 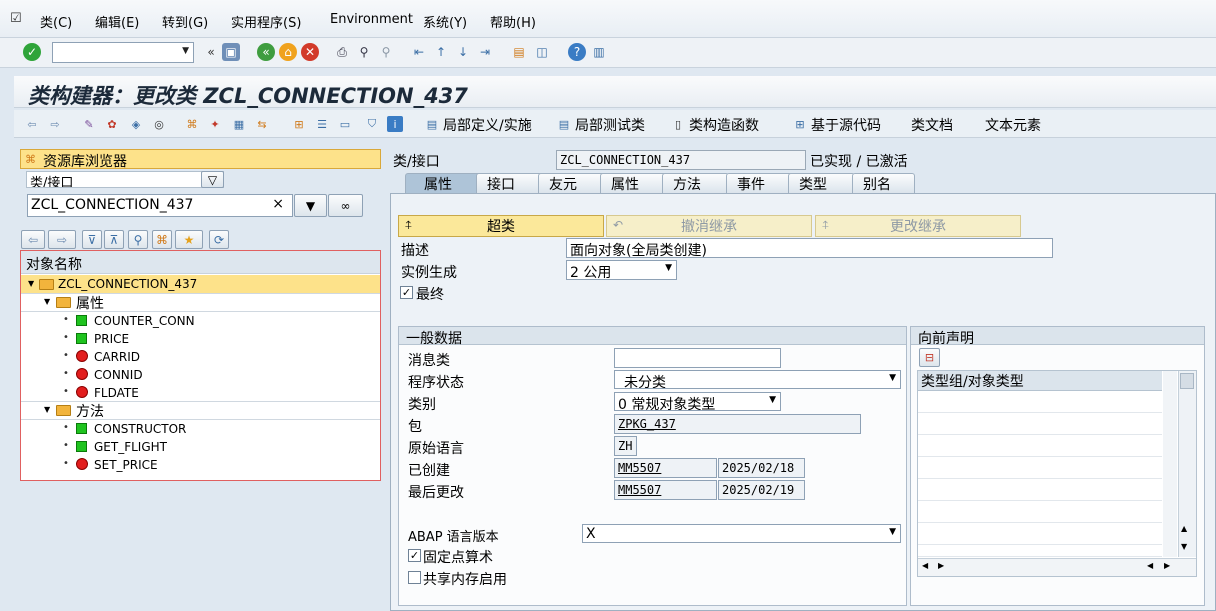 What do you see at coordinates (610, 125) in the screenshot?
I see `local-test-classes-button: 局部测试类` at bounding box center [610, 125].